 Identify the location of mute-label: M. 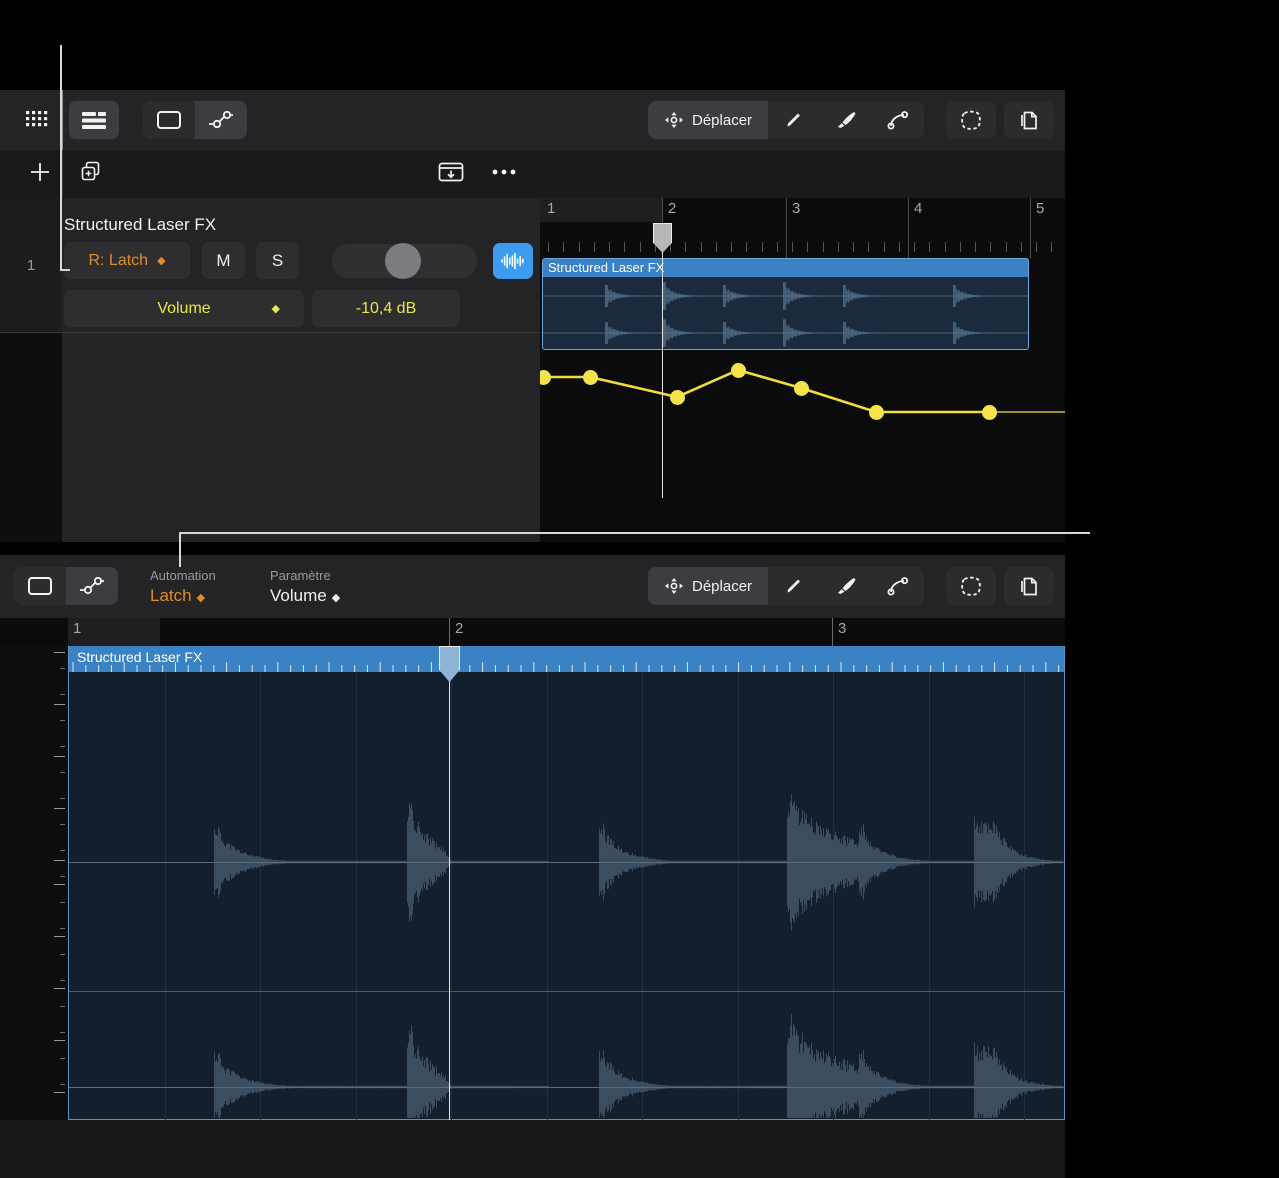
(223, 260).